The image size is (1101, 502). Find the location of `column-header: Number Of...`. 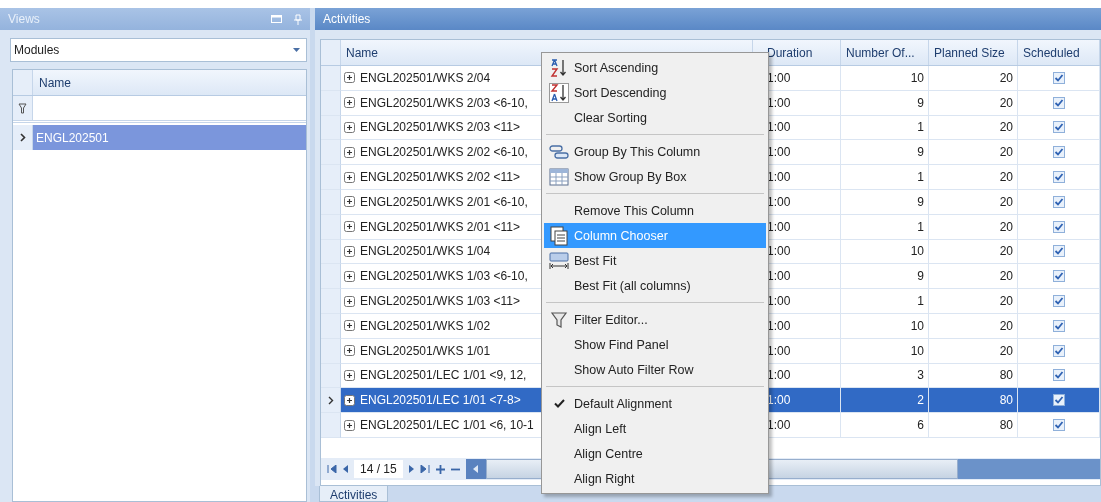

column-header: Number Of... is located at coordinates (885, 52).